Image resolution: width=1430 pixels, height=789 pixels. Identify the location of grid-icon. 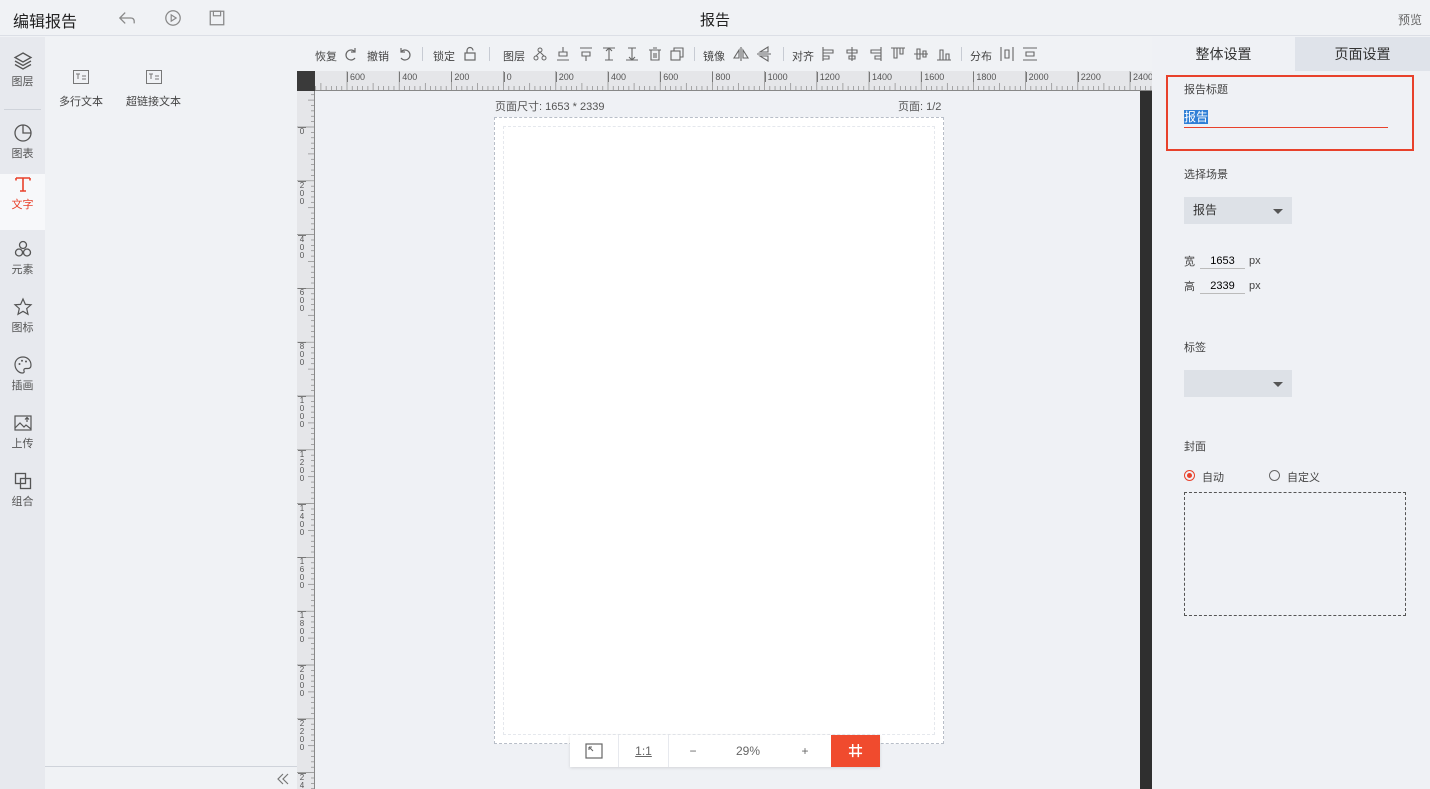
(855, 750).